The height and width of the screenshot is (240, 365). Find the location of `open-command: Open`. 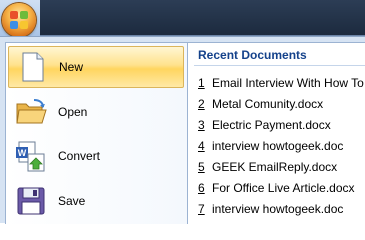

open-command: Open is located at coordinates (96, 112).